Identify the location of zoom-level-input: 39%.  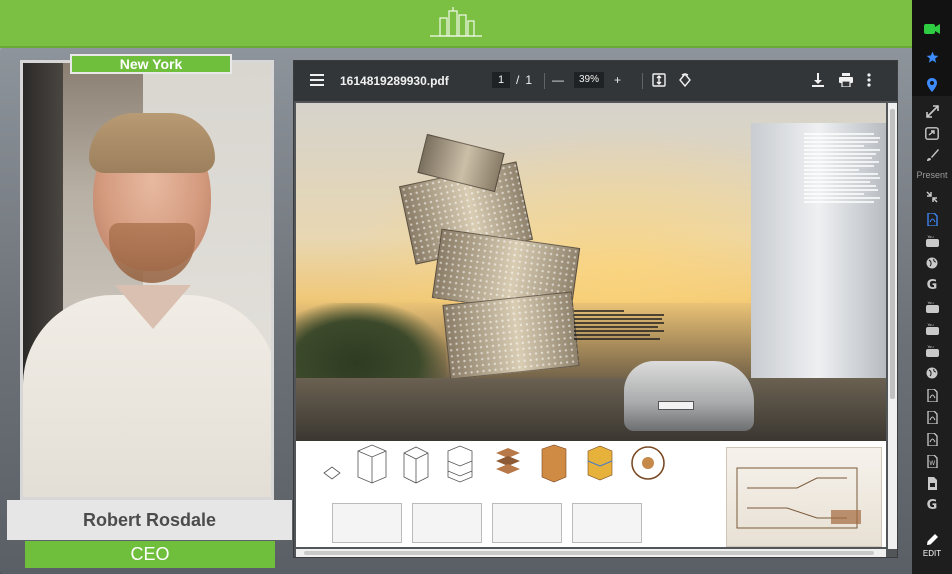
(589, 80).